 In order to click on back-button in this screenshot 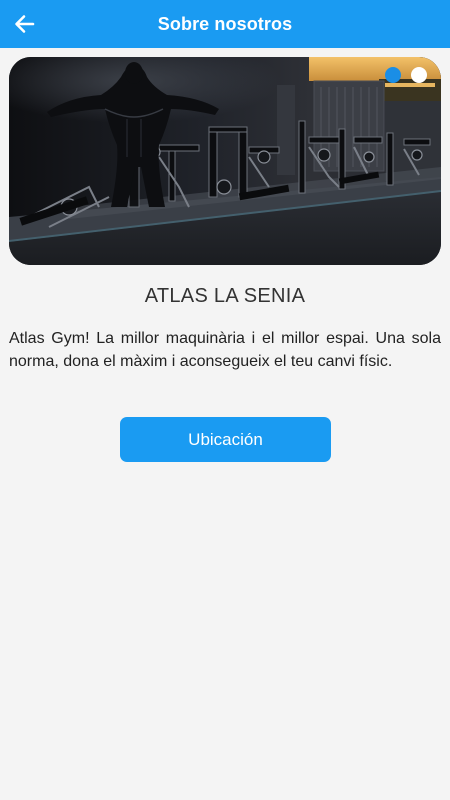, I will do `click(24, 24)`.